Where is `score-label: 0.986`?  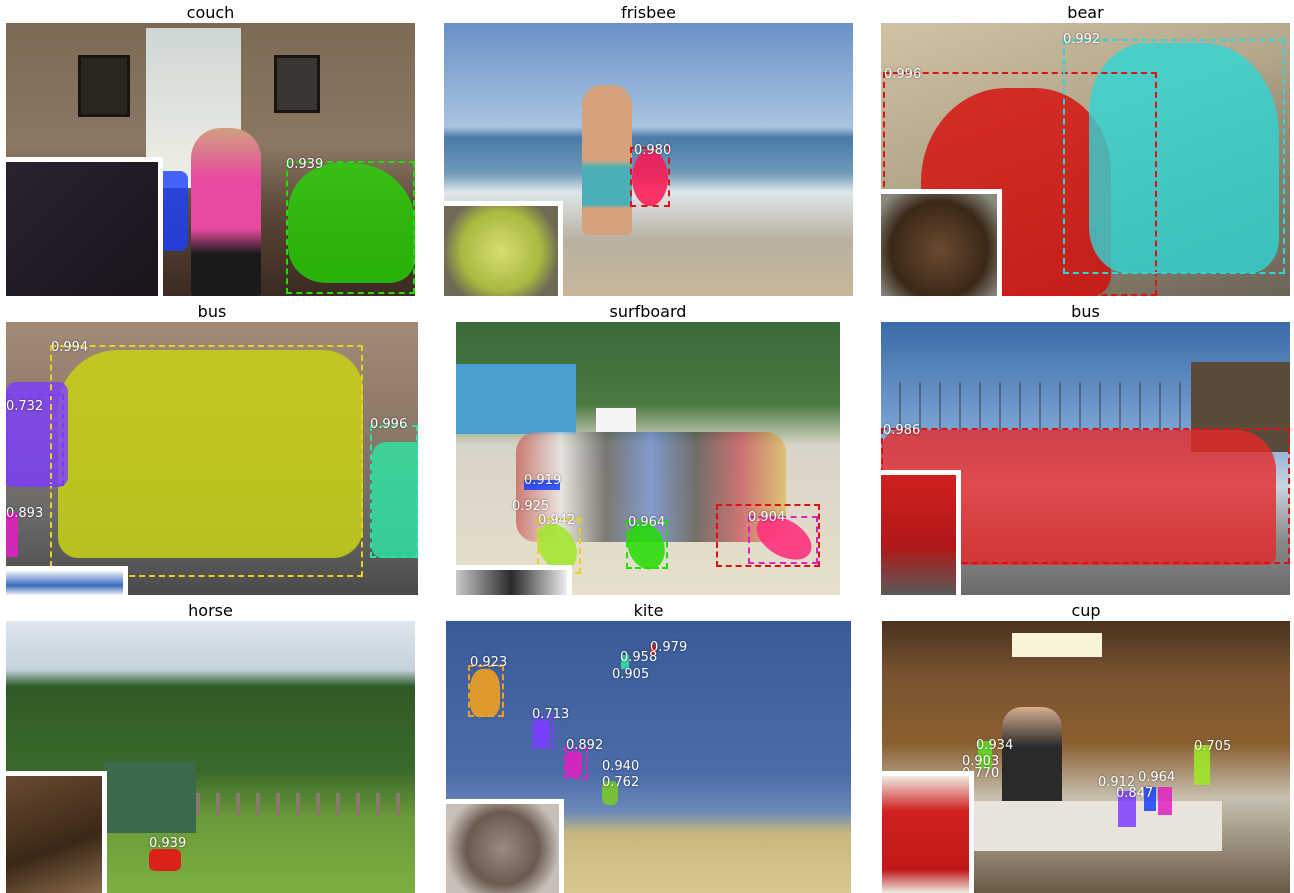 score-label: 0.986 is located at coordinates (902, 430).